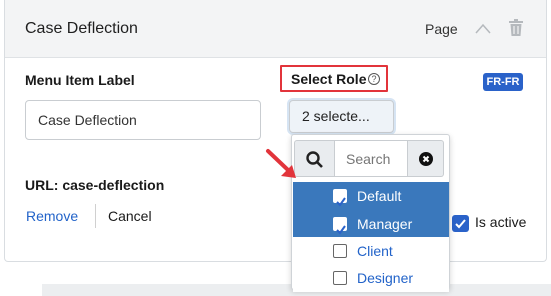 Image resolution: width=551 pixels, height=296 pixels. I want to click on role-search-input, so click(371, 158).